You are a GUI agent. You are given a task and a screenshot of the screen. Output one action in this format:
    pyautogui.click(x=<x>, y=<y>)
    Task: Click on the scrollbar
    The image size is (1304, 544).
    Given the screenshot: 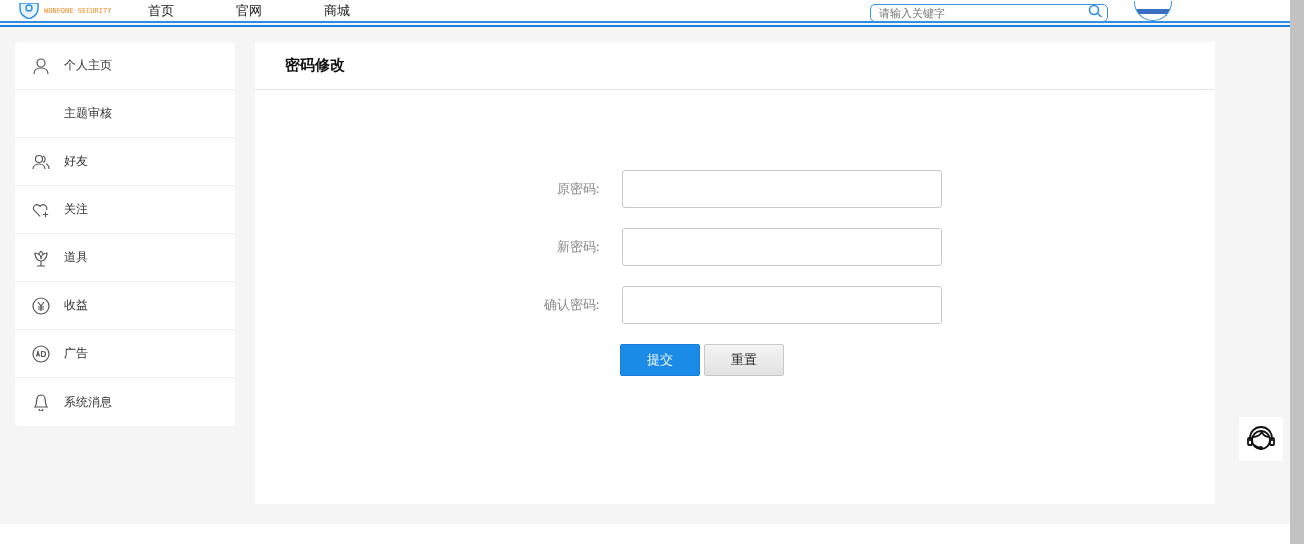 What is the action you would take?
    pyautogui.click(x=1297, y=272)
    